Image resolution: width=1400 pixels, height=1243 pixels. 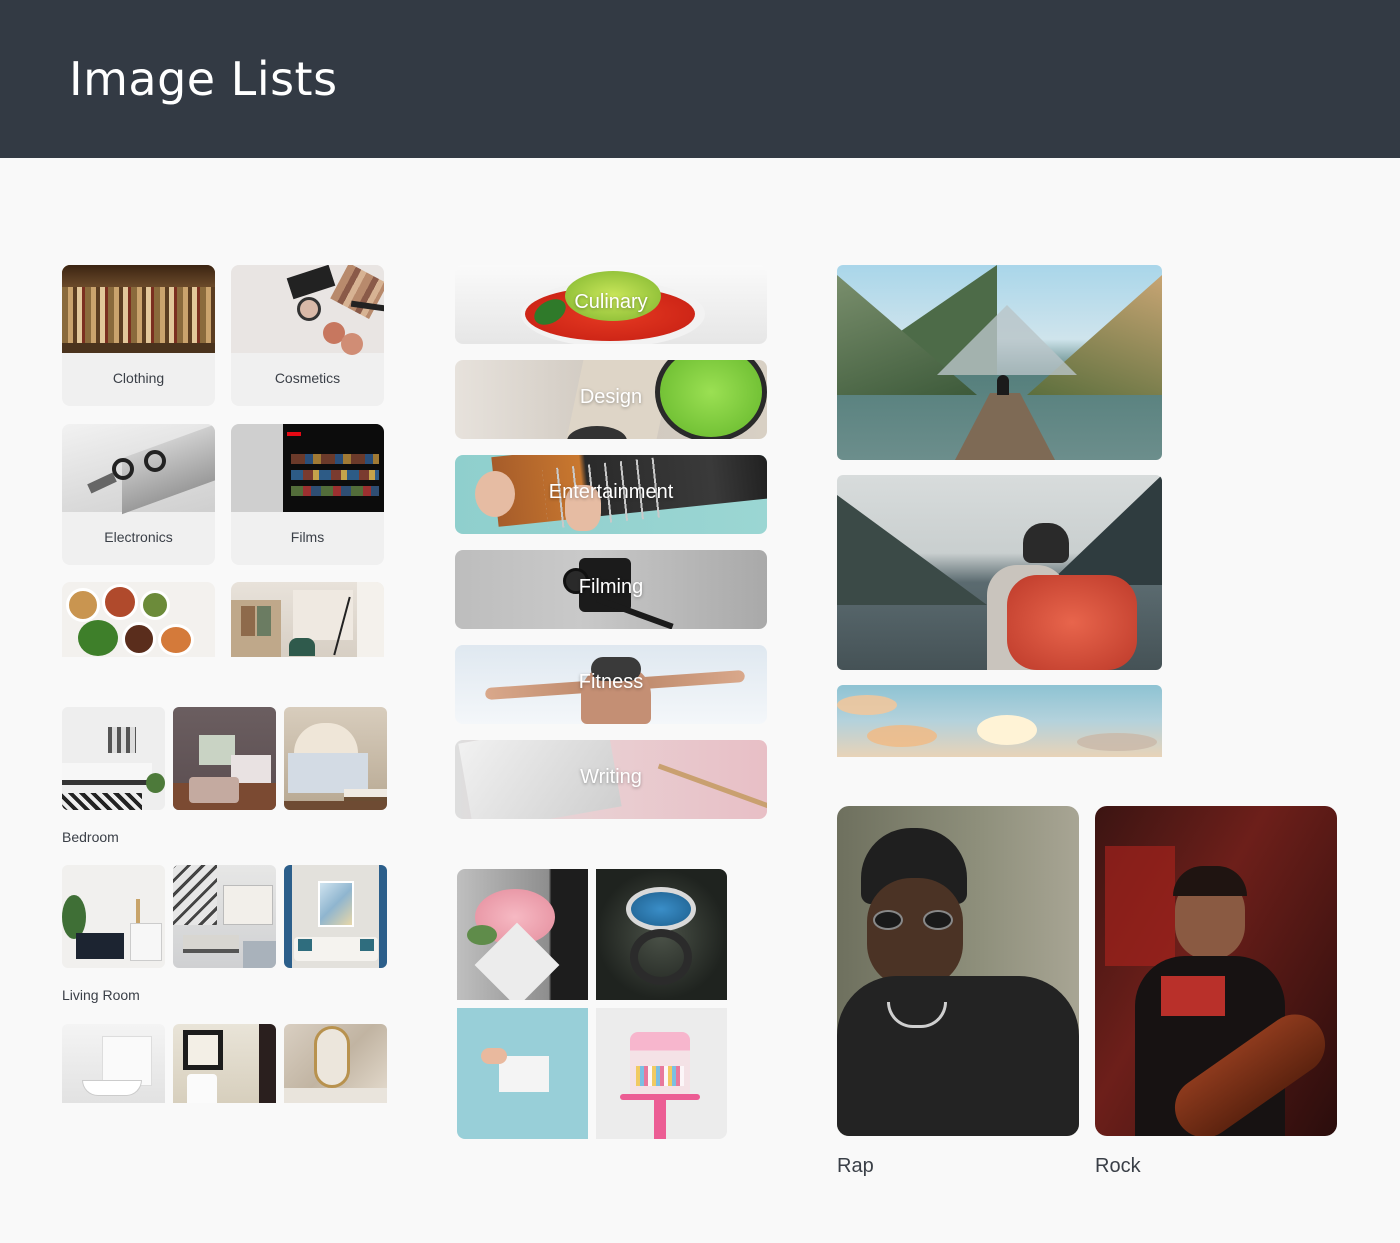 What do you see at coordinates (522, 934) in the screenshot?
I see `flowers-photo` at bounding box center [522, 934].